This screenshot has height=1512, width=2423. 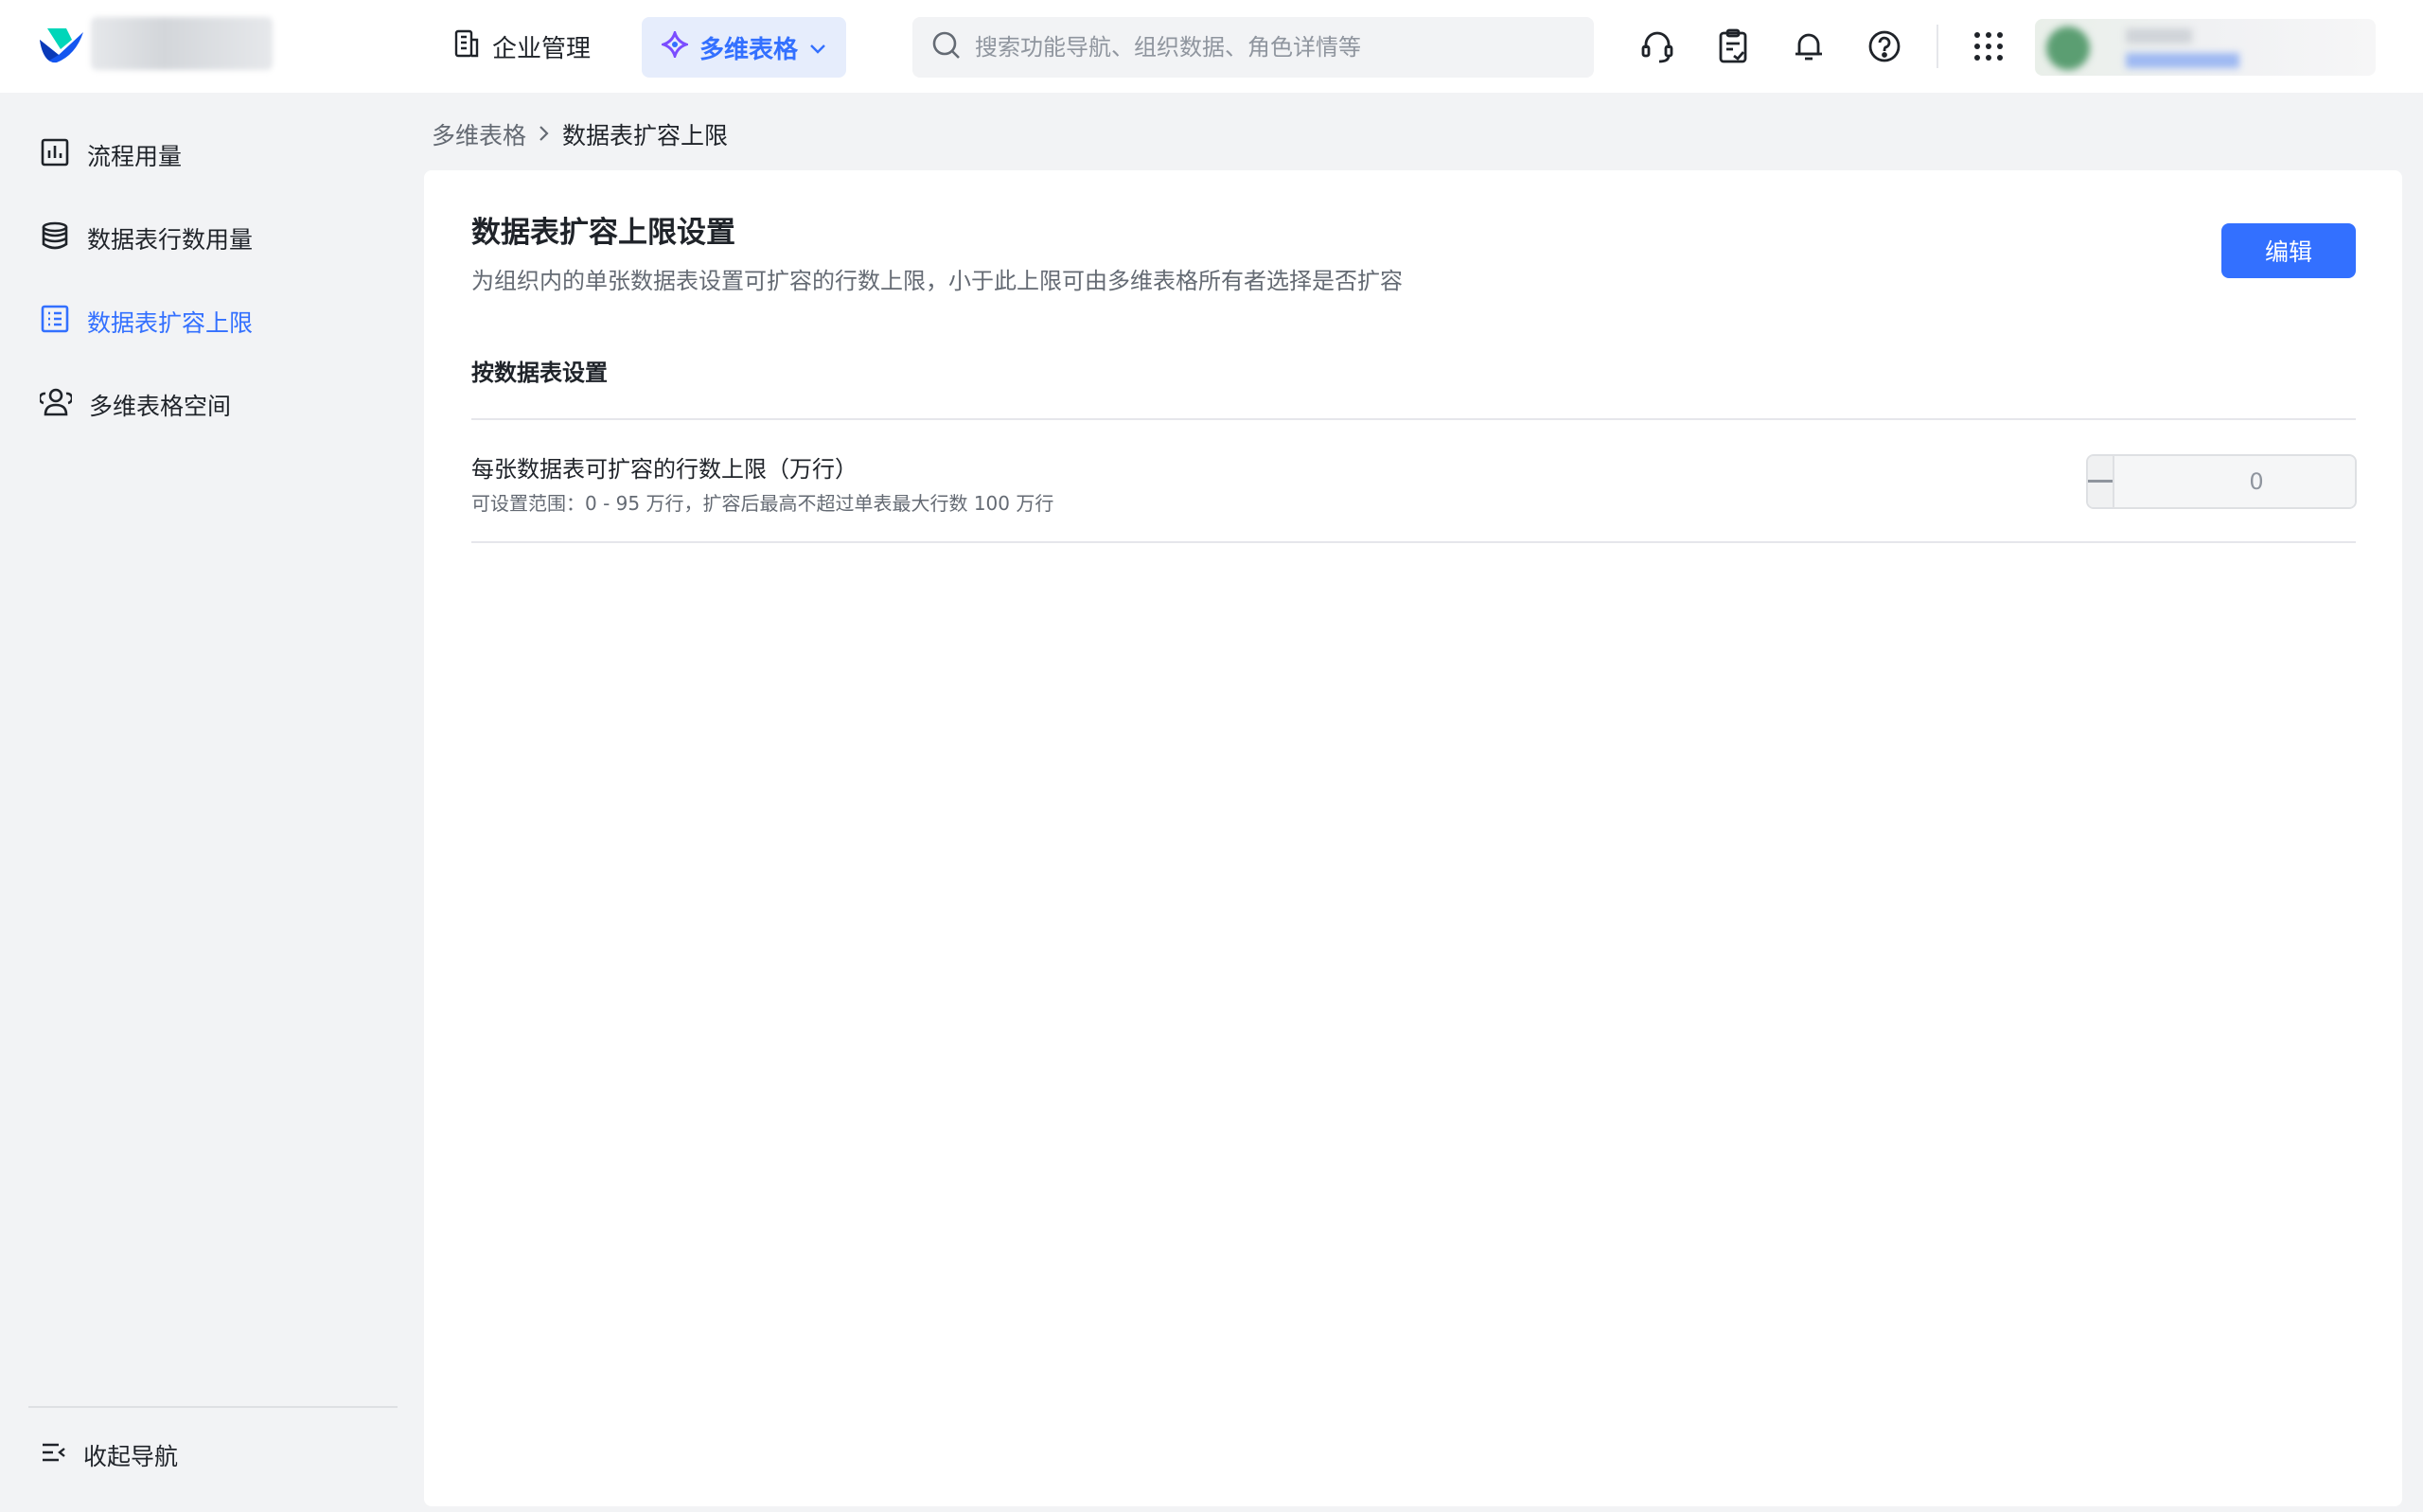 I want to click on sidebar-item-row-usage: 数据表行数用量, so click(x=213, y=238).